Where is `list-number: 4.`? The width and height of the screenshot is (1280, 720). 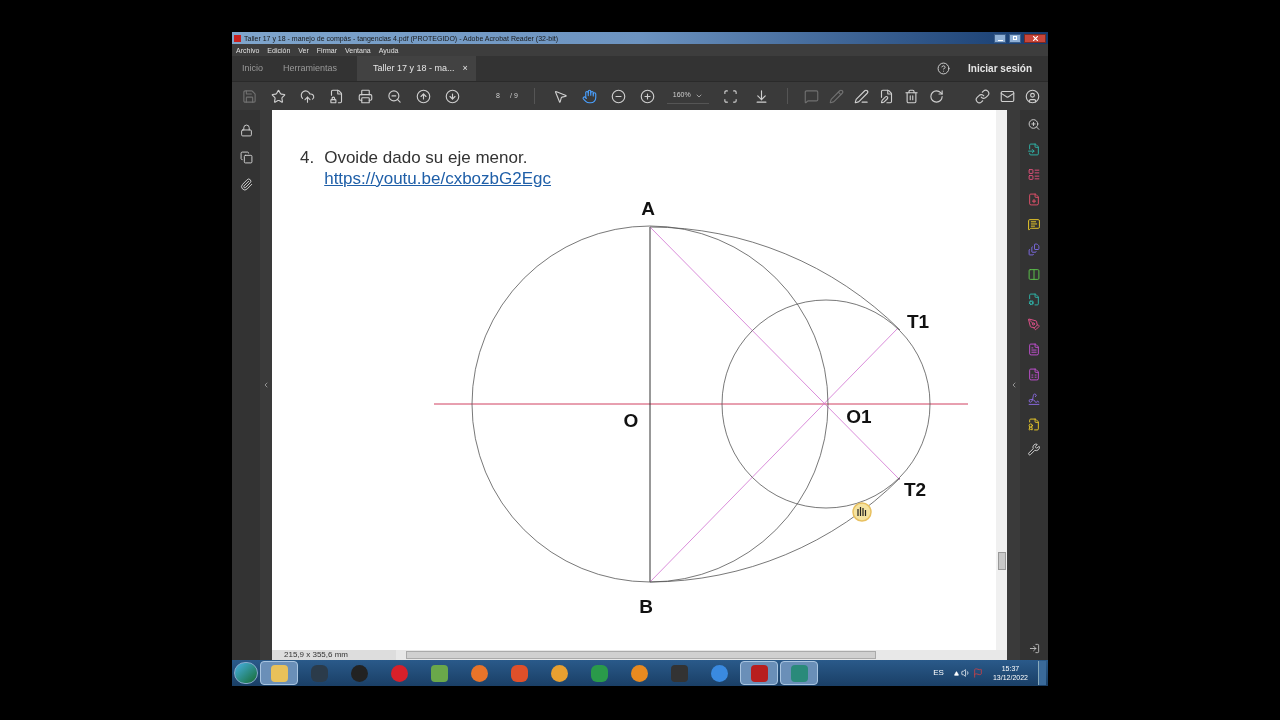 list-number: 4. is located at coordinates (307, 158).